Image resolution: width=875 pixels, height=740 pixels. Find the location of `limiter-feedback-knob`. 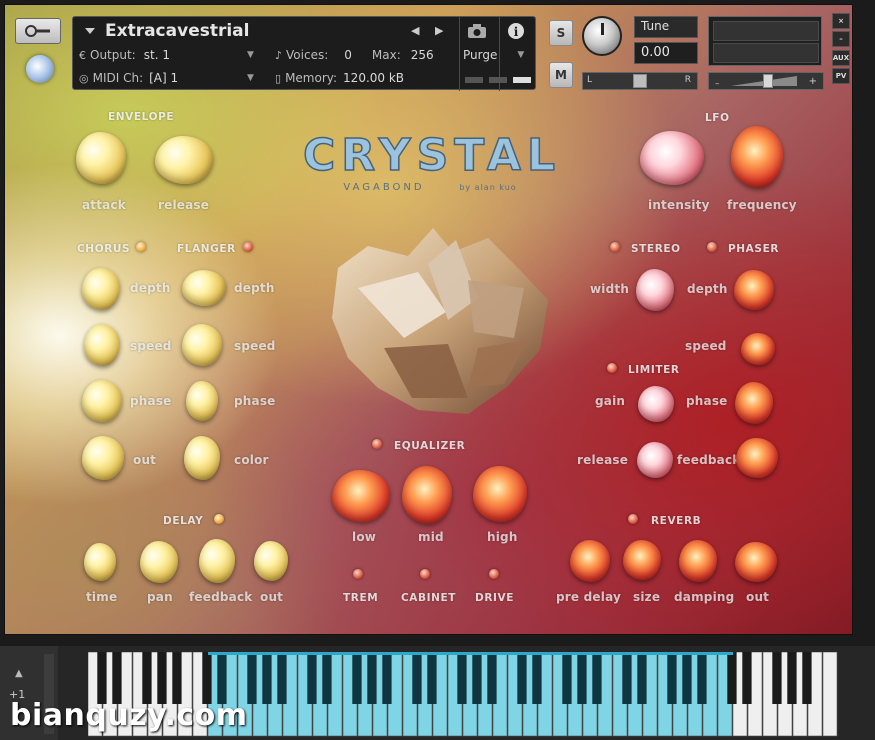

limiter-feedback-knob is located at coordinates (757, 458).